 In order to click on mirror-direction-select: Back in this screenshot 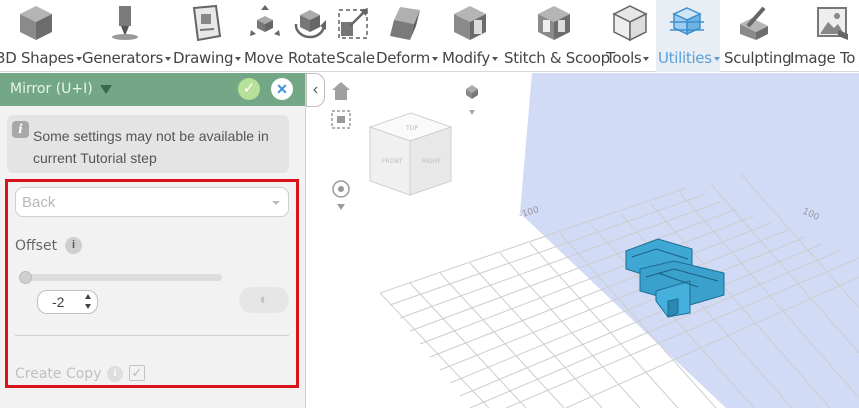, I will do `click(152, 202)`.